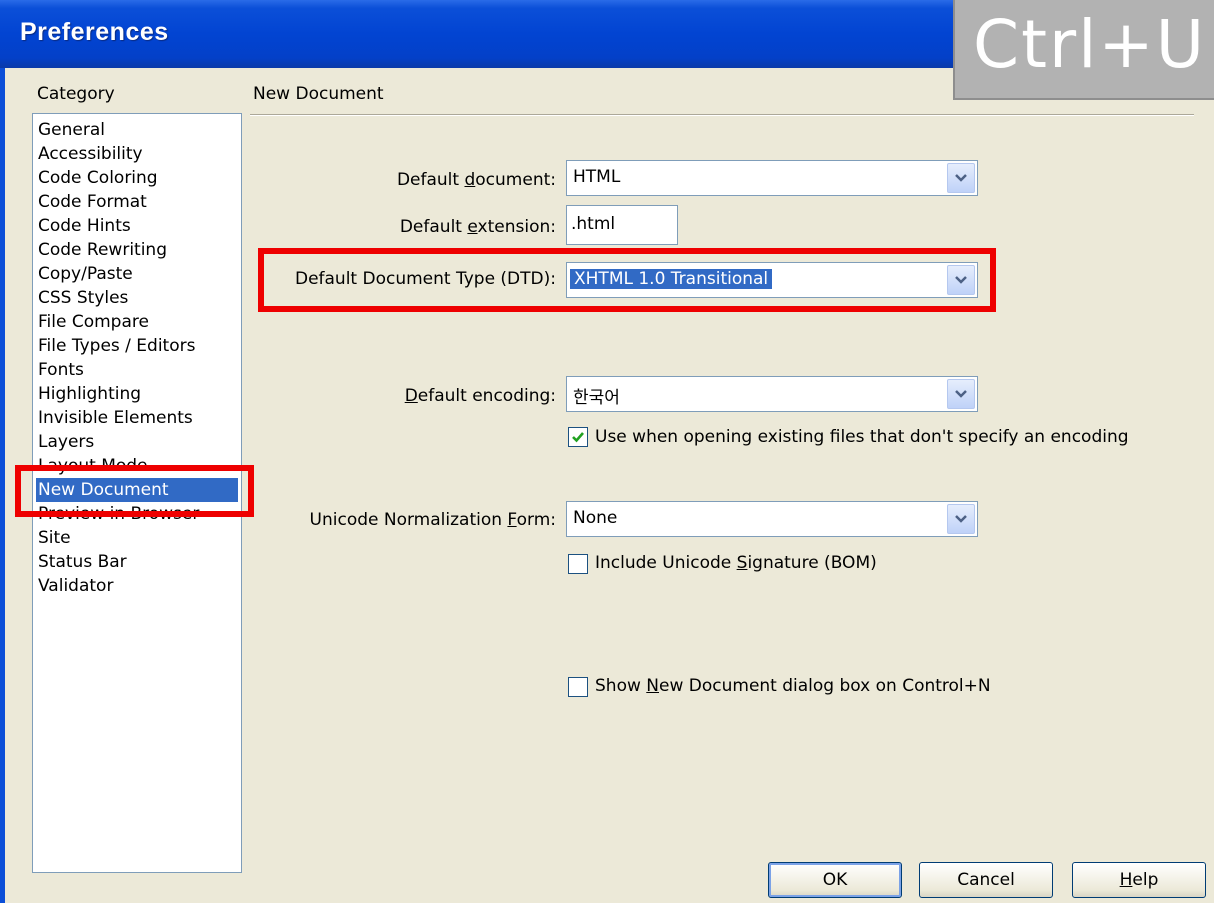  Describe the element at coordinates (83, 298) in the screenshot. I see `category-item-css-styles: CSS Styles` at that location.